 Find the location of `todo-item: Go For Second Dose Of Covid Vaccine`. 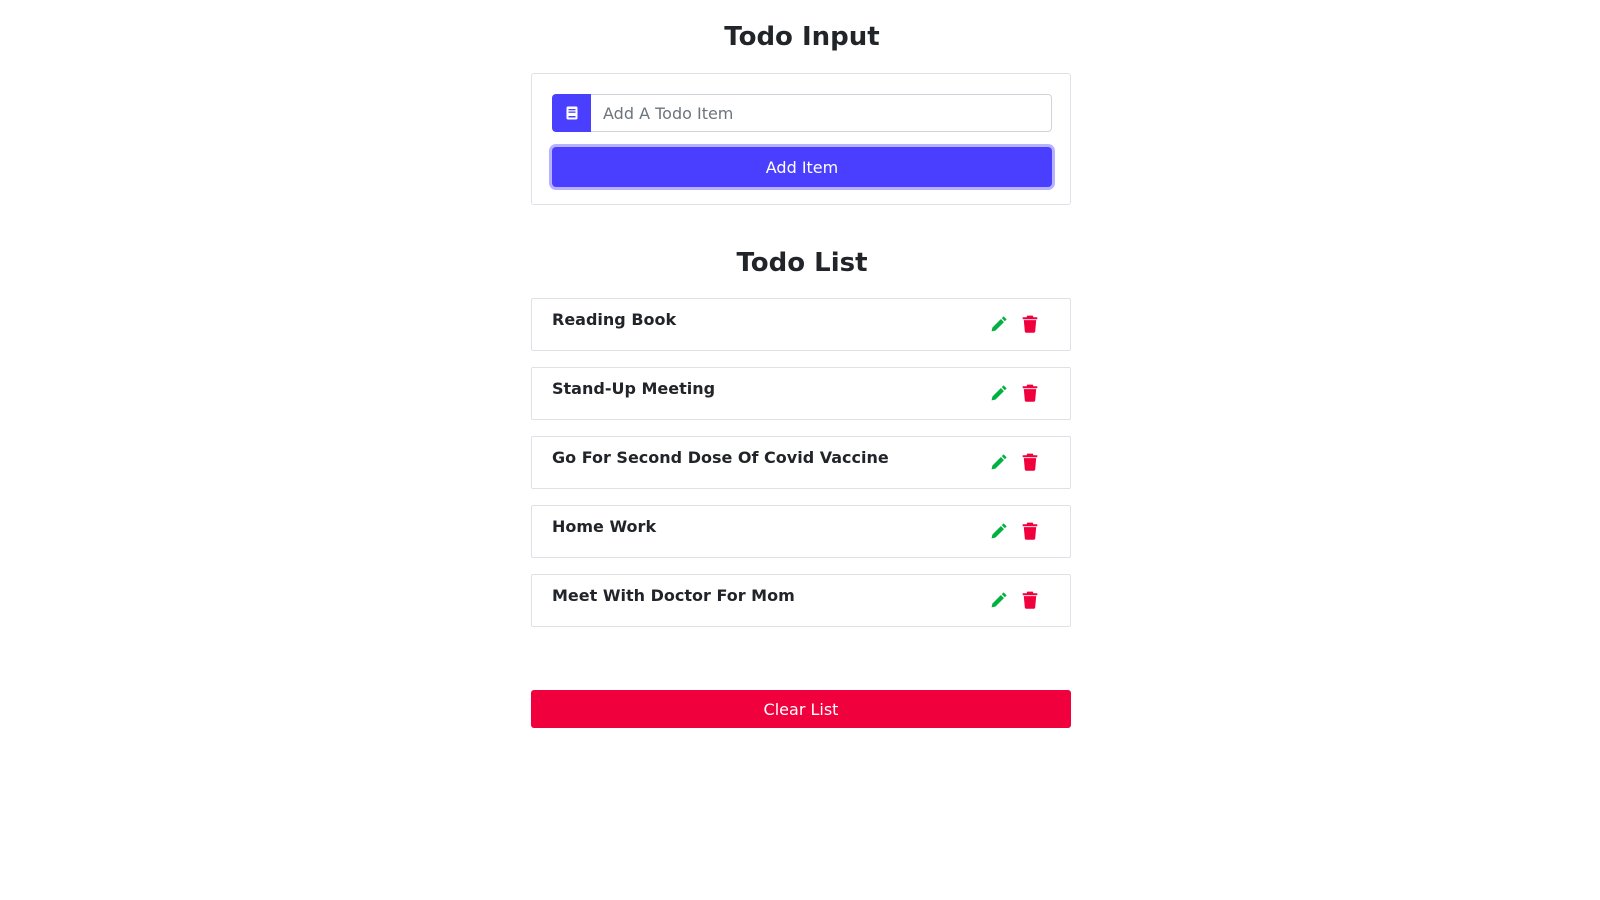

todo-item: Go For Second Dose Of Covid Vaccine is located at coordinates (801, 462).